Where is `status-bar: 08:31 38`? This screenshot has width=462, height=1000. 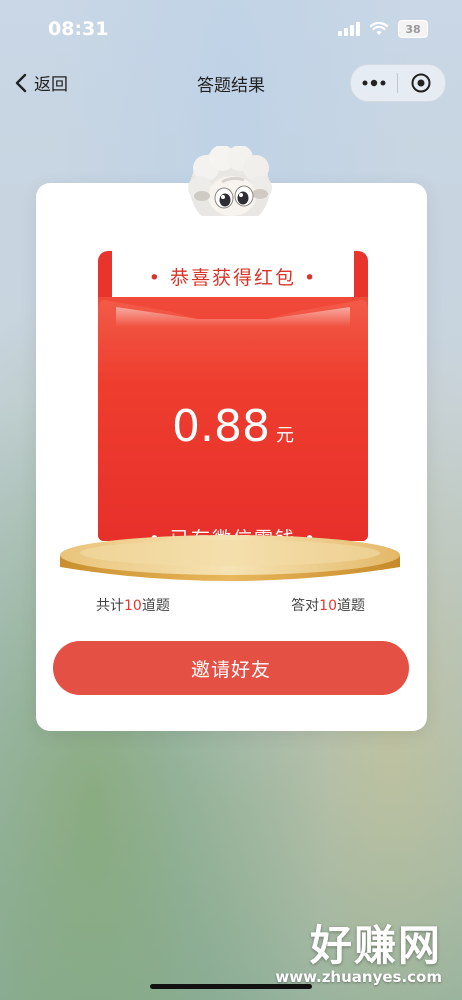
status-bar: 08:31 38 is located at coordinates (231, 31).